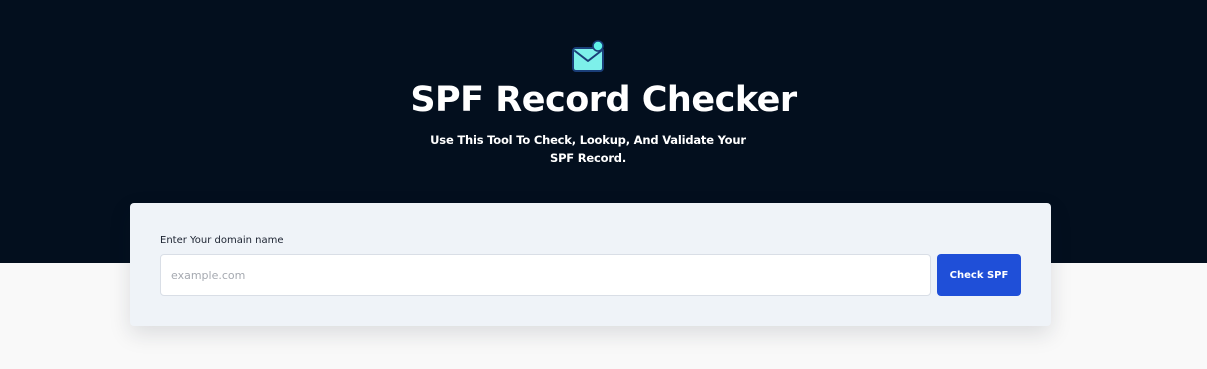 This screenshot has width=1207, height=369. What do you see at coordinates (979, 275) in the screenshot?
I see `check-spf-button: Check SPF` at bounding box center [979, 275].